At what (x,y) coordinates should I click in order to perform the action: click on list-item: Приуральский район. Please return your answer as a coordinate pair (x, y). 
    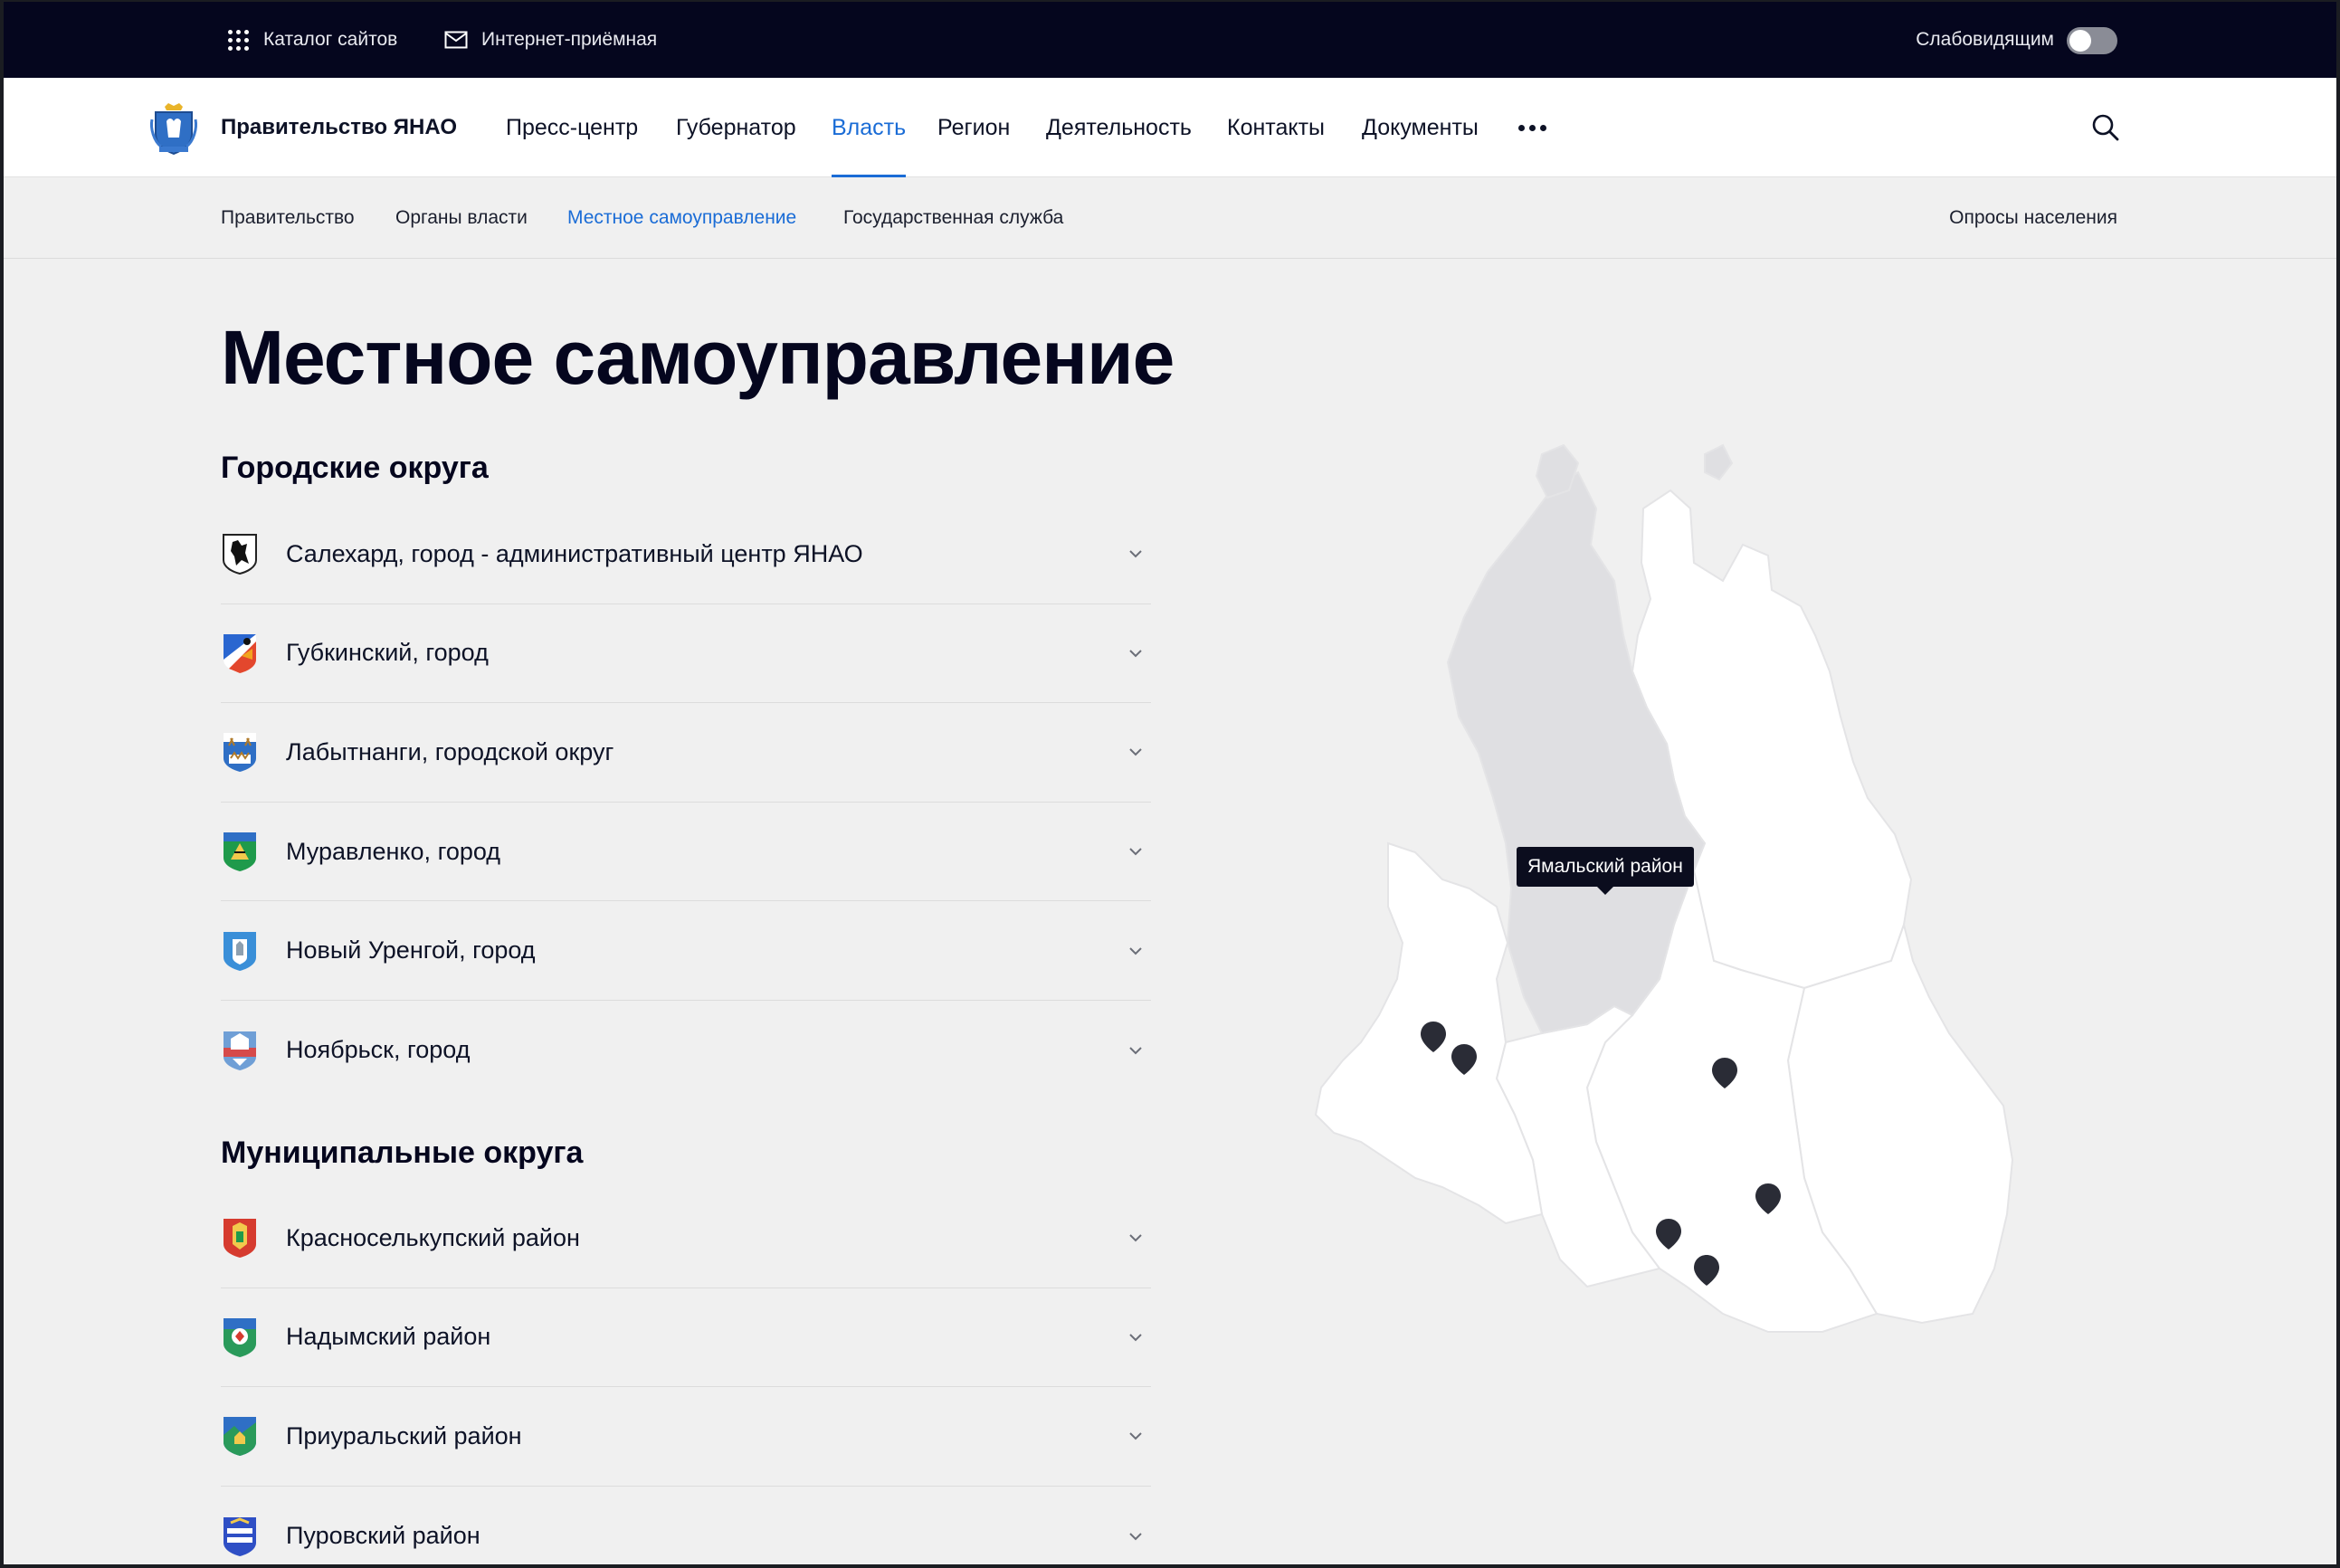
    Looking at the image, I should click on (686, 1437).